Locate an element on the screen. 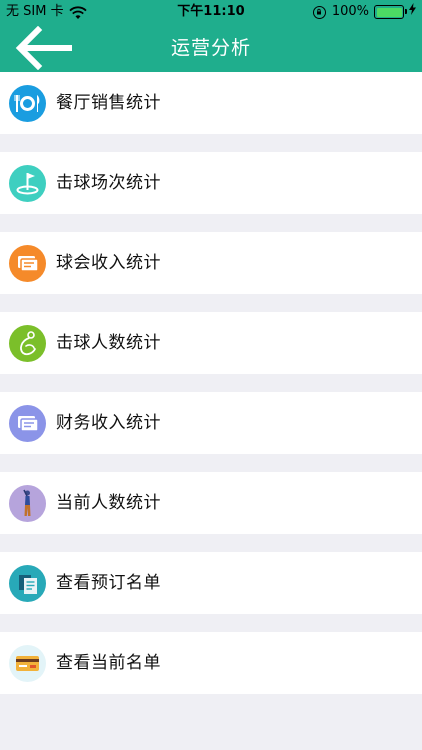 Image resolution: width=422 pixels, height=750 pixels. cash-icon is located at coordinates (27, 263).